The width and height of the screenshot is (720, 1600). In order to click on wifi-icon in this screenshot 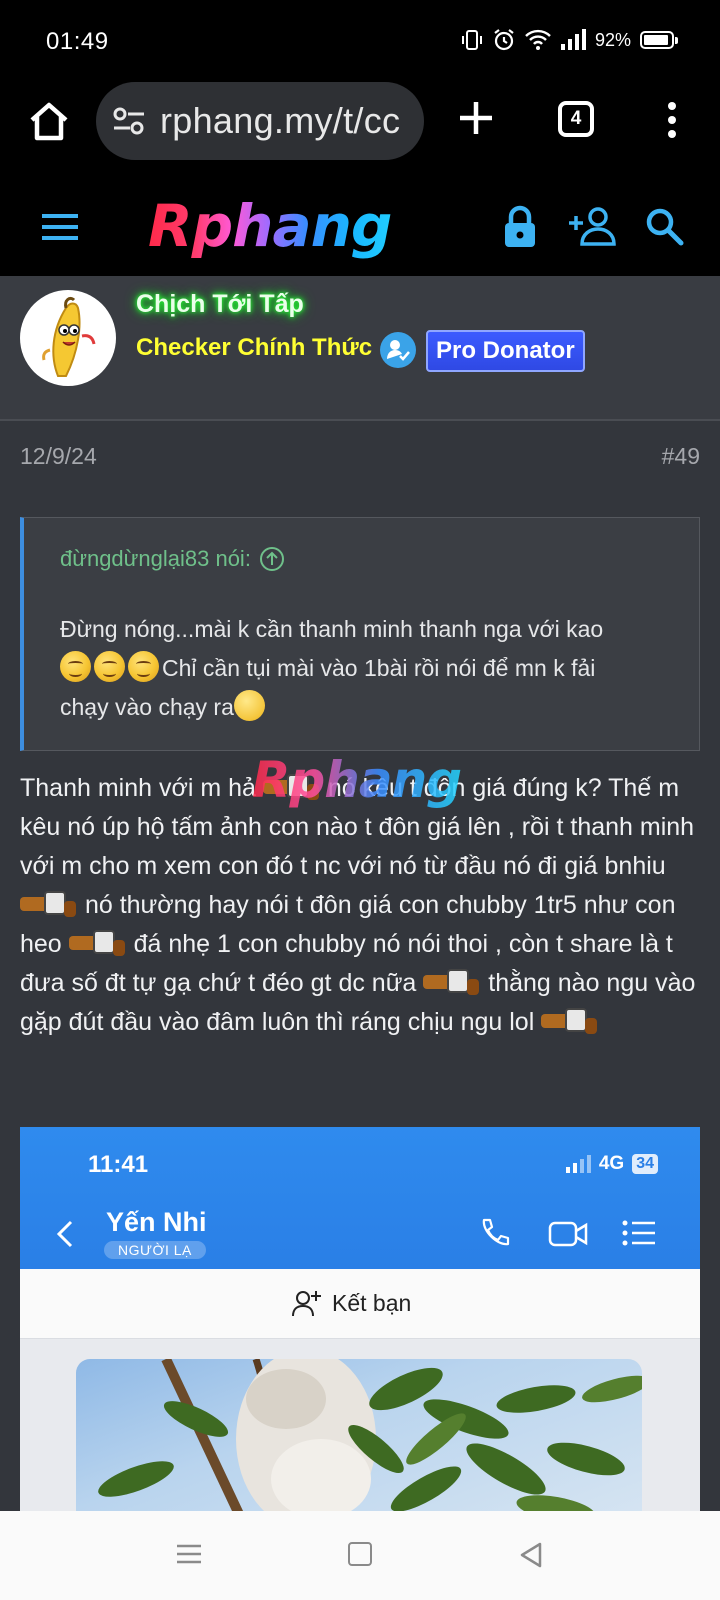, I will do `click(538, 39)`.